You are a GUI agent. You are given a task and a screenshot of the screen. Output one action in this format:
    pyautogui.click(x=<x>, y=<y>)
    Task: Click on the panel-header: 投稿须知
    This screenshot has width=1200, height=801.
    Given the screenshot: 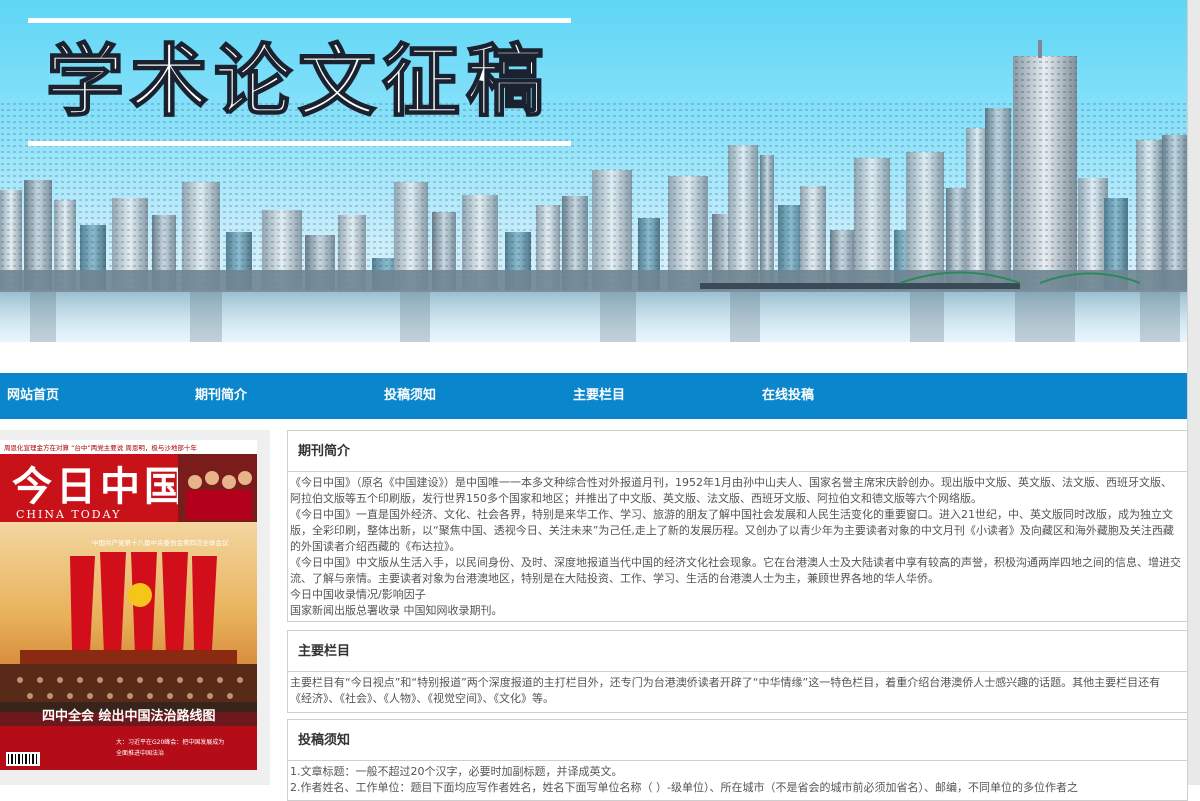 What is the action you would take?
    pyautogui.click(x=737, y=740)
    